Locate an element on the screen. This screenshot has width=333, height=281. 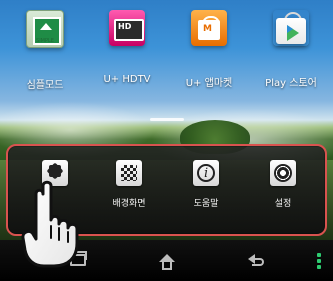
app-play-store: Play 스토어 is located at coordinates (291, 55).